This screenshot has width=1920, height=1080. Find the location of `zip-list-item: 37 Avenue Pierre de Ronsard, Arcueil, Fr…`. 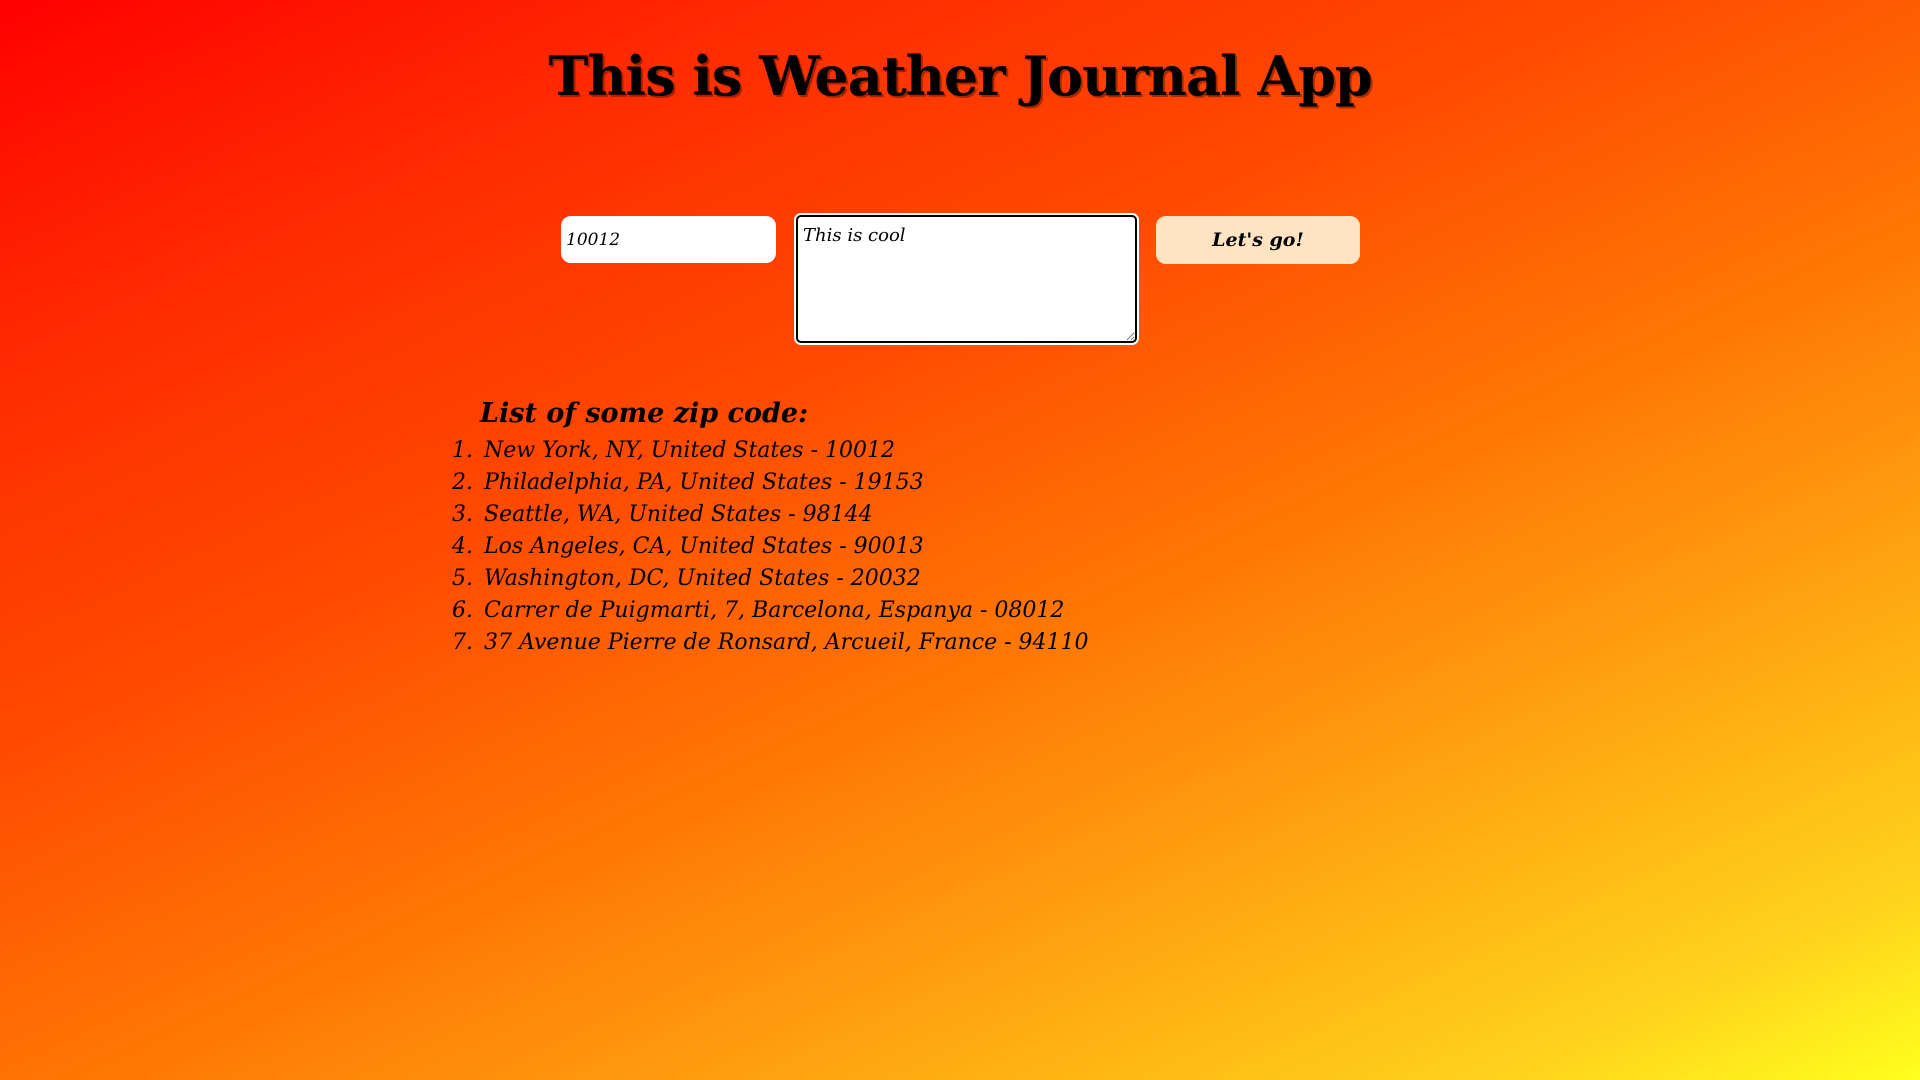

zip-list-item: 37 Avenue Pierre de Ronsard, Arcueil, Fr… is located at coordinates (916, 643).